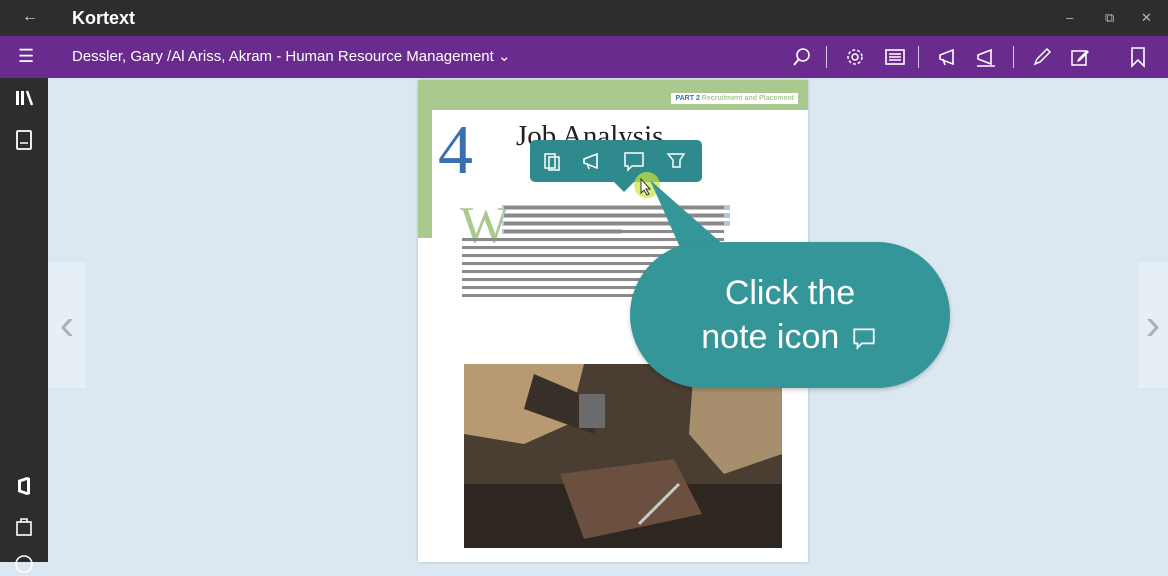  What do you see at coordinates (790, 315) in the screenshot?
I see `tutorial-callout: Click the note icon` at bounding box center [790, 315].